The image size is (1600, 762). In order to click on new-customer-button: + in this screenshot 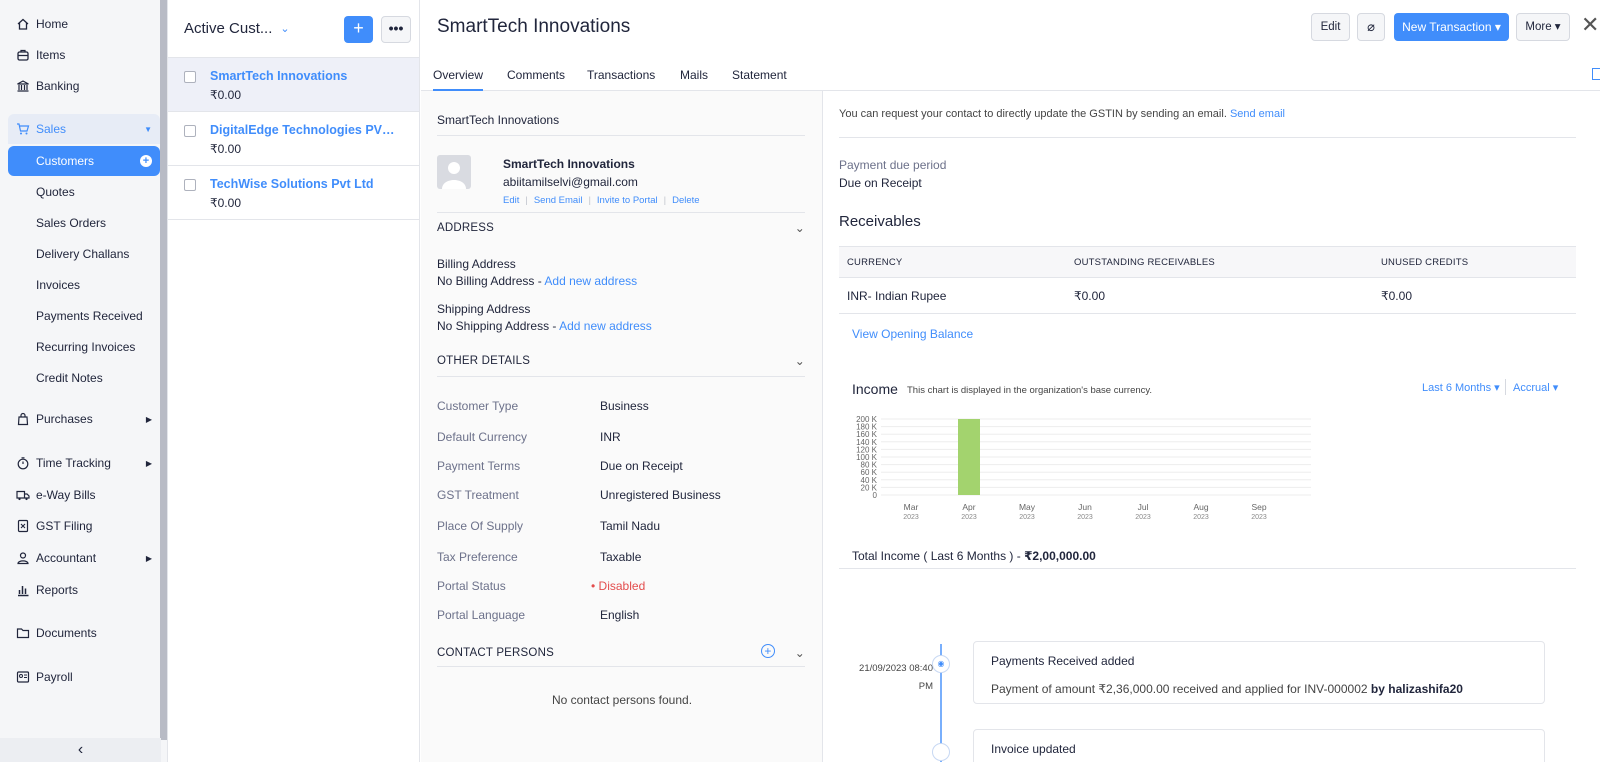, I will do `click(358, 29)`.